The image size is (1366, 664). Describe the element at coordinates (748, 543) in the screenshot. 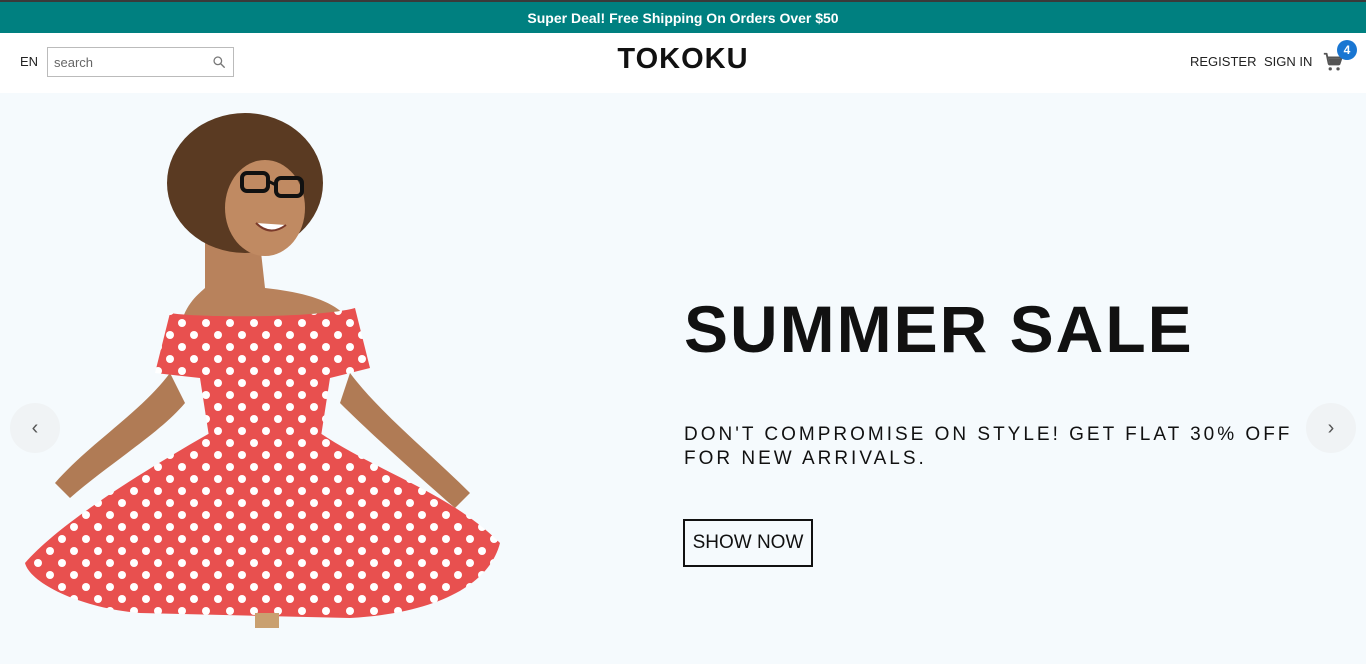

I see `show-now-button: SHOW NOW` at that location.